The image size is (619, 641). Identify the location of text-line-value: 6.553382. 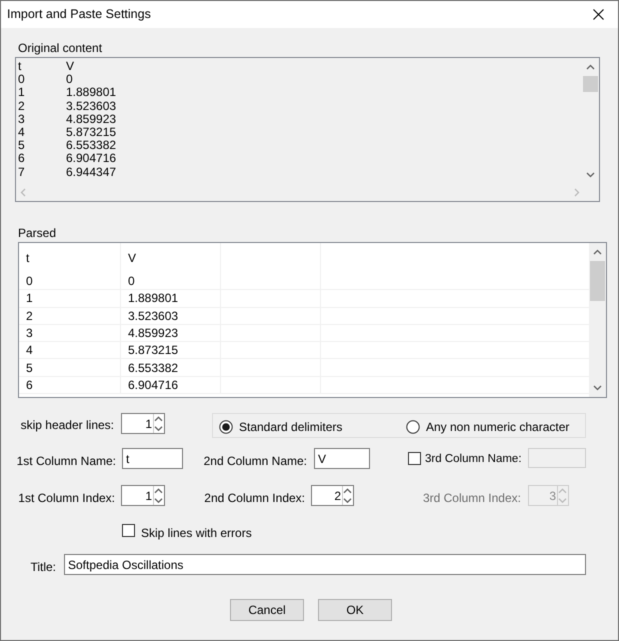
(91, 145).